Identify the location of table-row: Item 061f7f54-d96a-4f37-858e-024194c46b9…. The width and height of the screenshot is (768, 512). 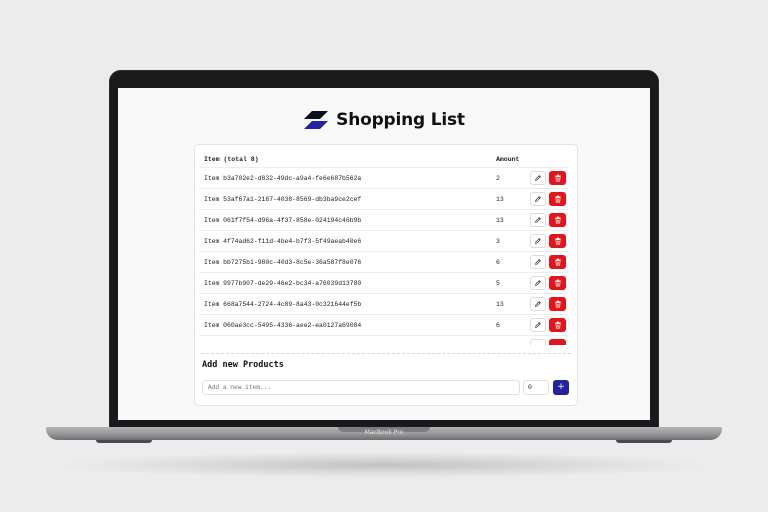
(384, 220).